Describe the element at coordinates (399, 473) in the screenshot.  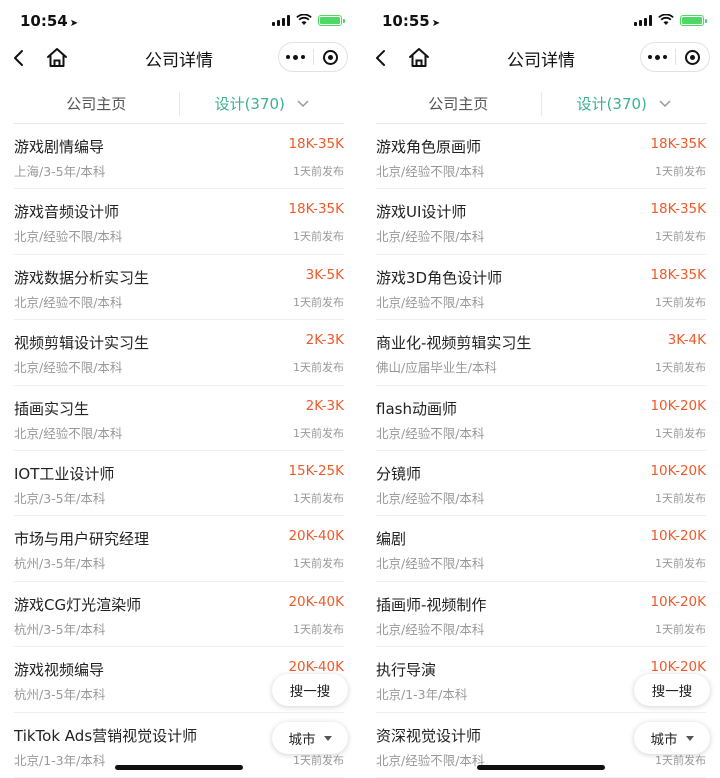
I see `job-title: 分镜师` at that location.